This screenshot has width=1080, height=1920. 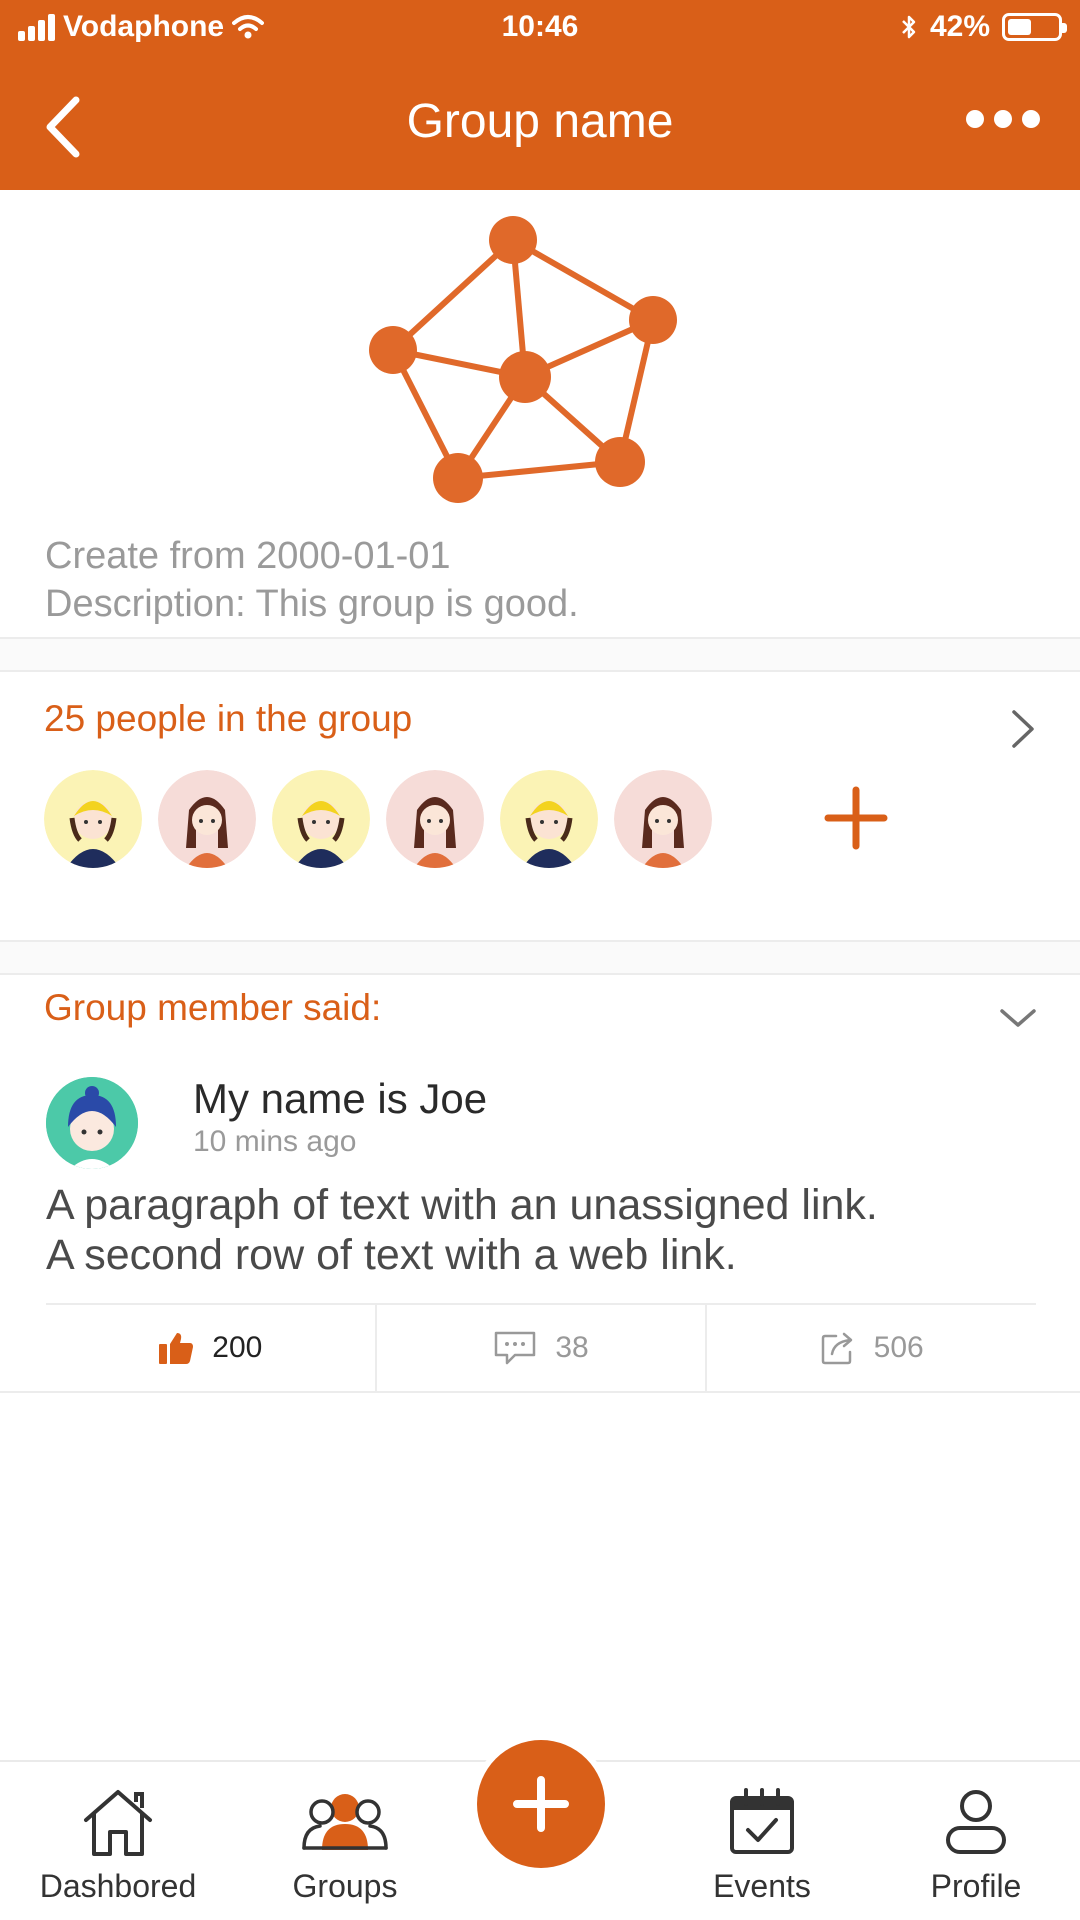 I want to click on thumbs-up-icon, so click(x=176, y=1348).